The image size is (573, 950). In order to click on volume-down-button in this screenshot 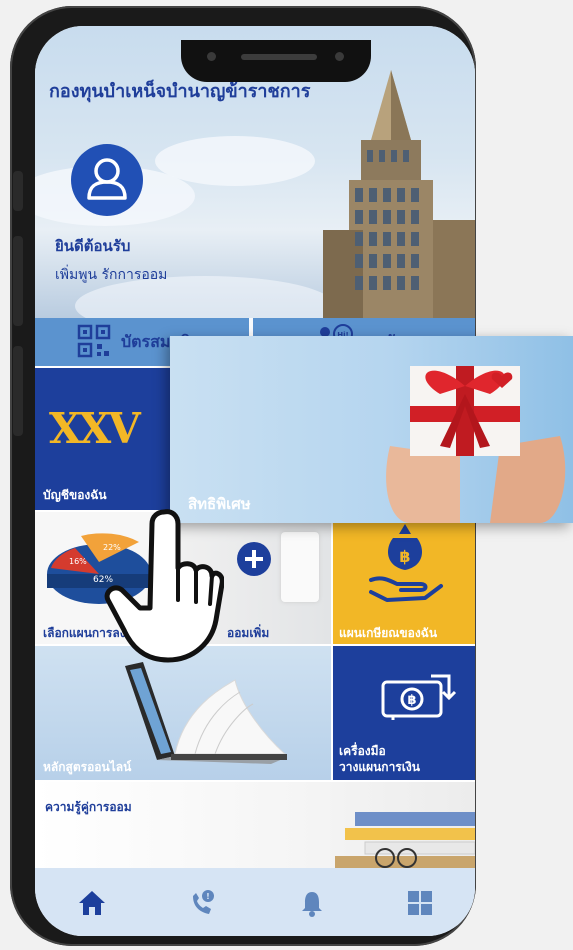, I will do `click(18, 391)`.